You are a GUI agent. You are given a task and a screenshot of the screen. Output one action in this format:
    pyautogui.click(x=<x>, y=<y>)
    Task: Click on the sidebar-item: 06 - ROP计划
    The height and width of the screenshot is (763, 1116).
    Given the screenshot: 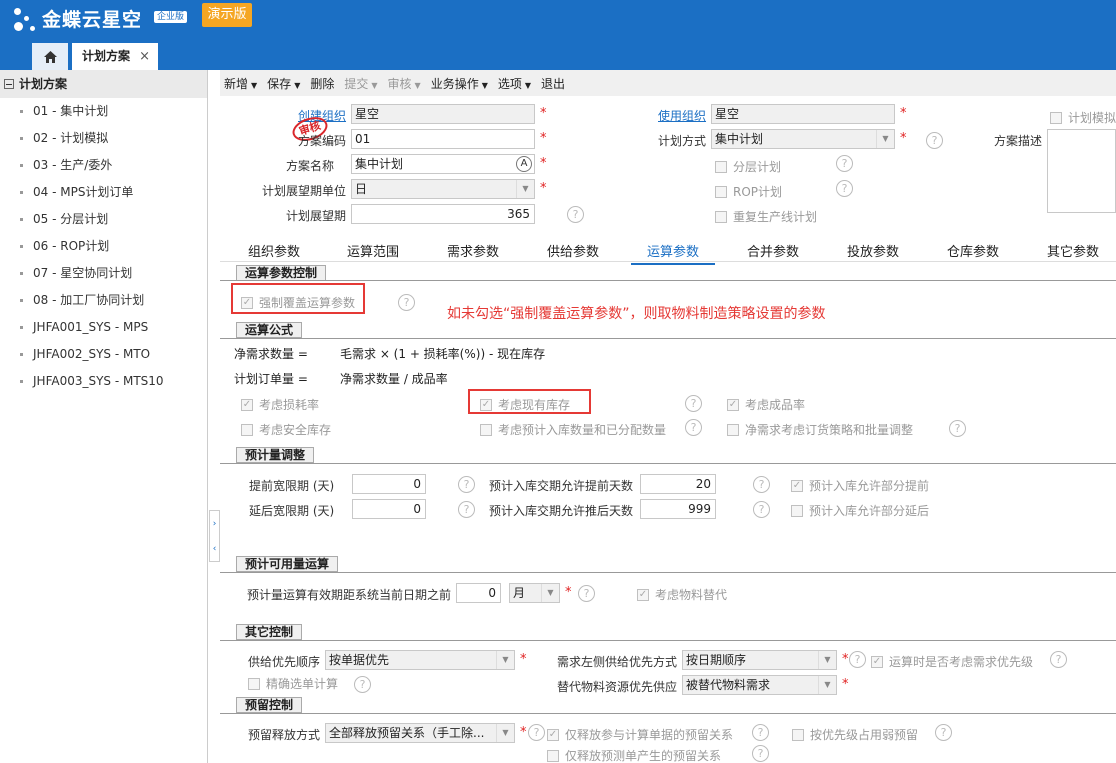 What is the action you would take?
    pyautogui.click(x=103, y=246)
    